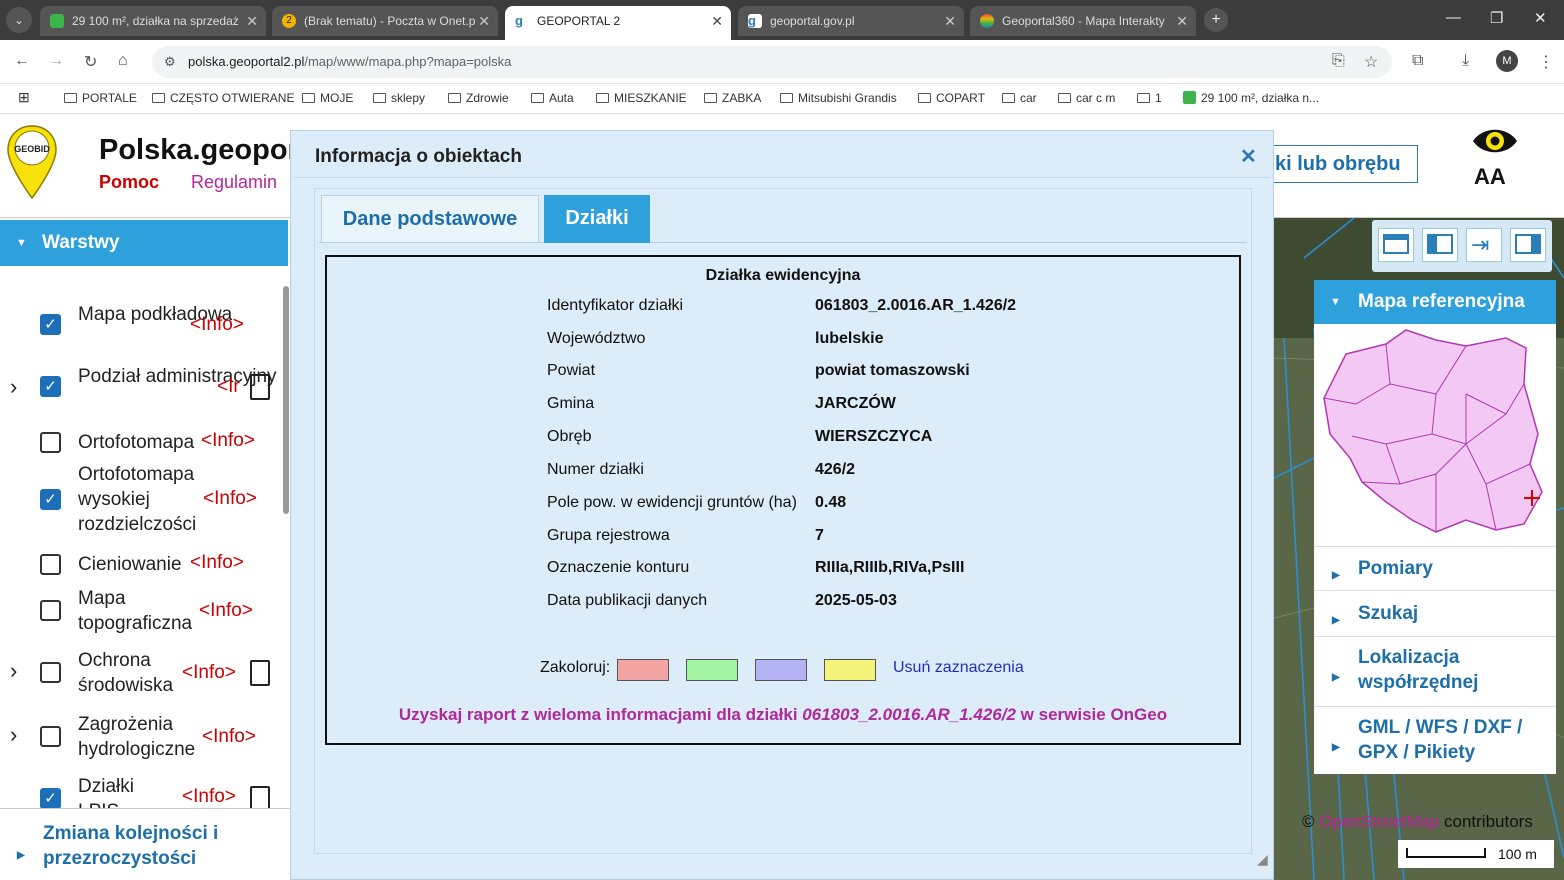 The width and height of the screenshot is (1564, 880). I want to click on layer-info-link: <Ir, so click(228, 387).